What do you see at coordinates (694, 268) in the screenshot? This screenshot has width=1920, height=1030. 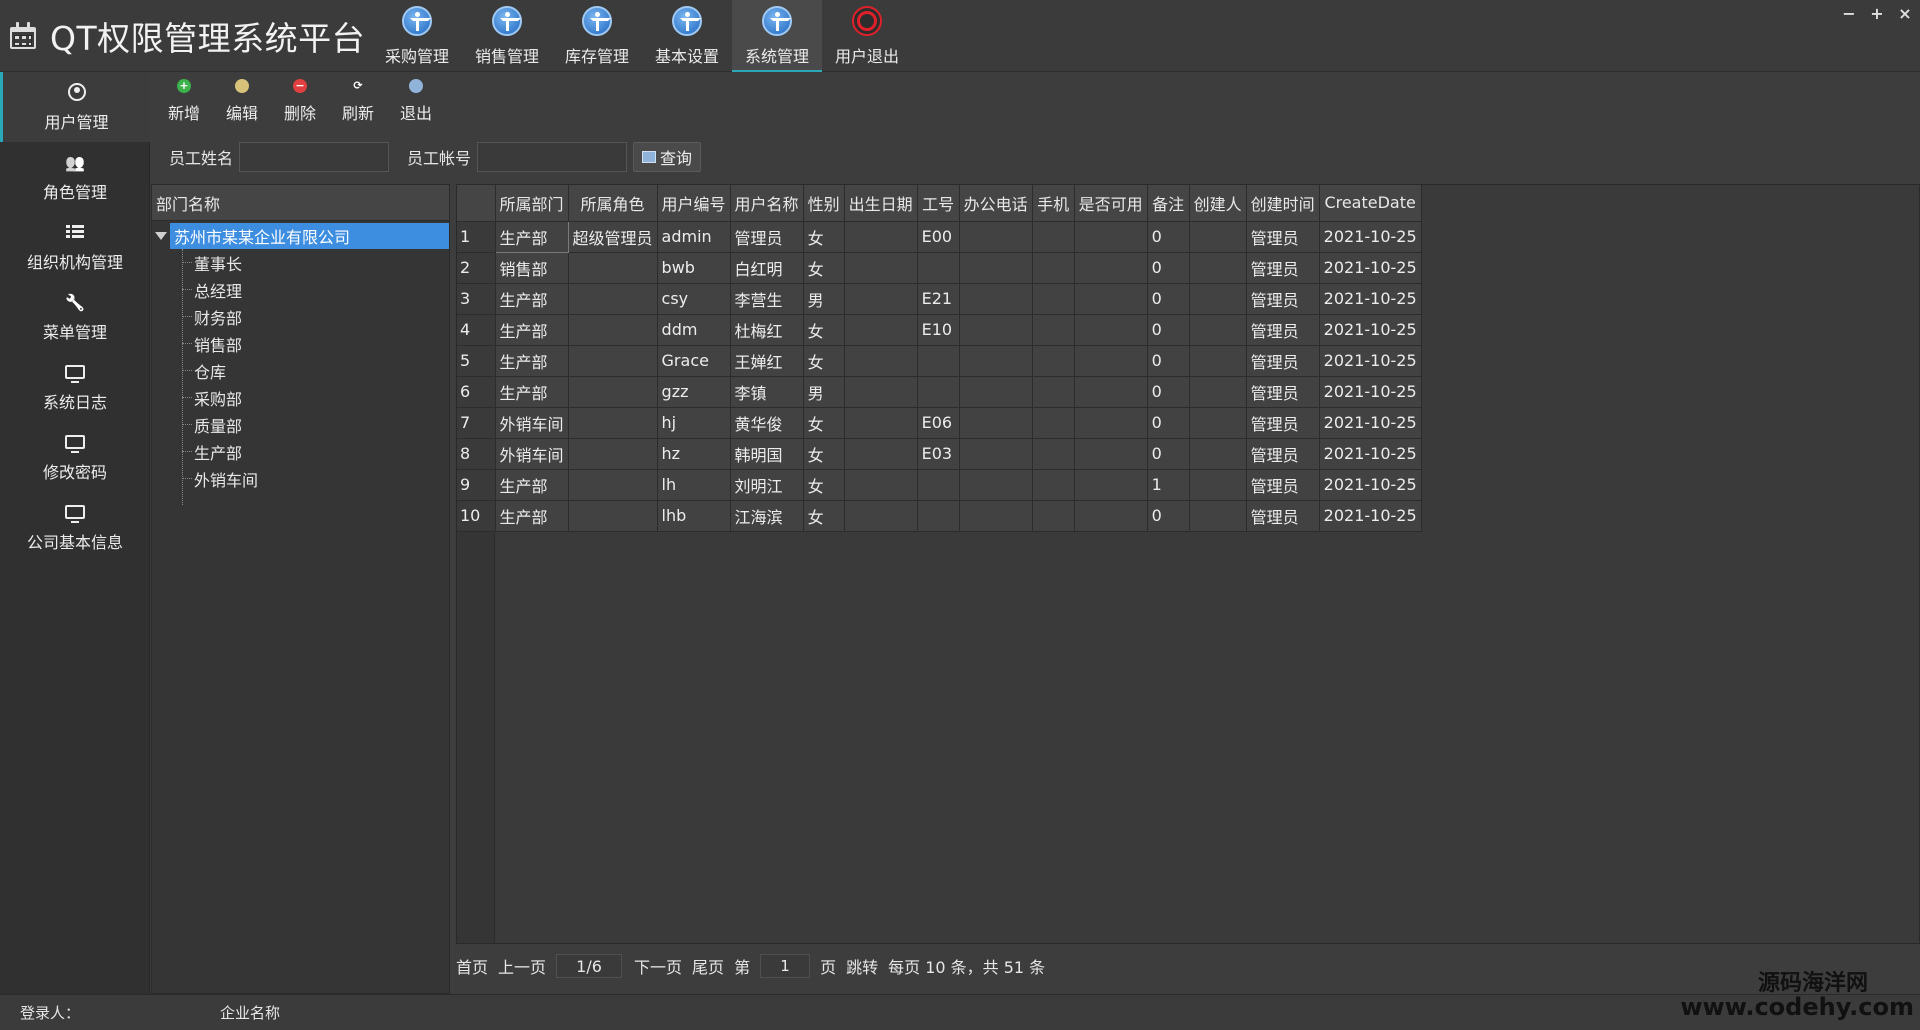 I see `table-cell: bwb` at bounding box center [694, 268].